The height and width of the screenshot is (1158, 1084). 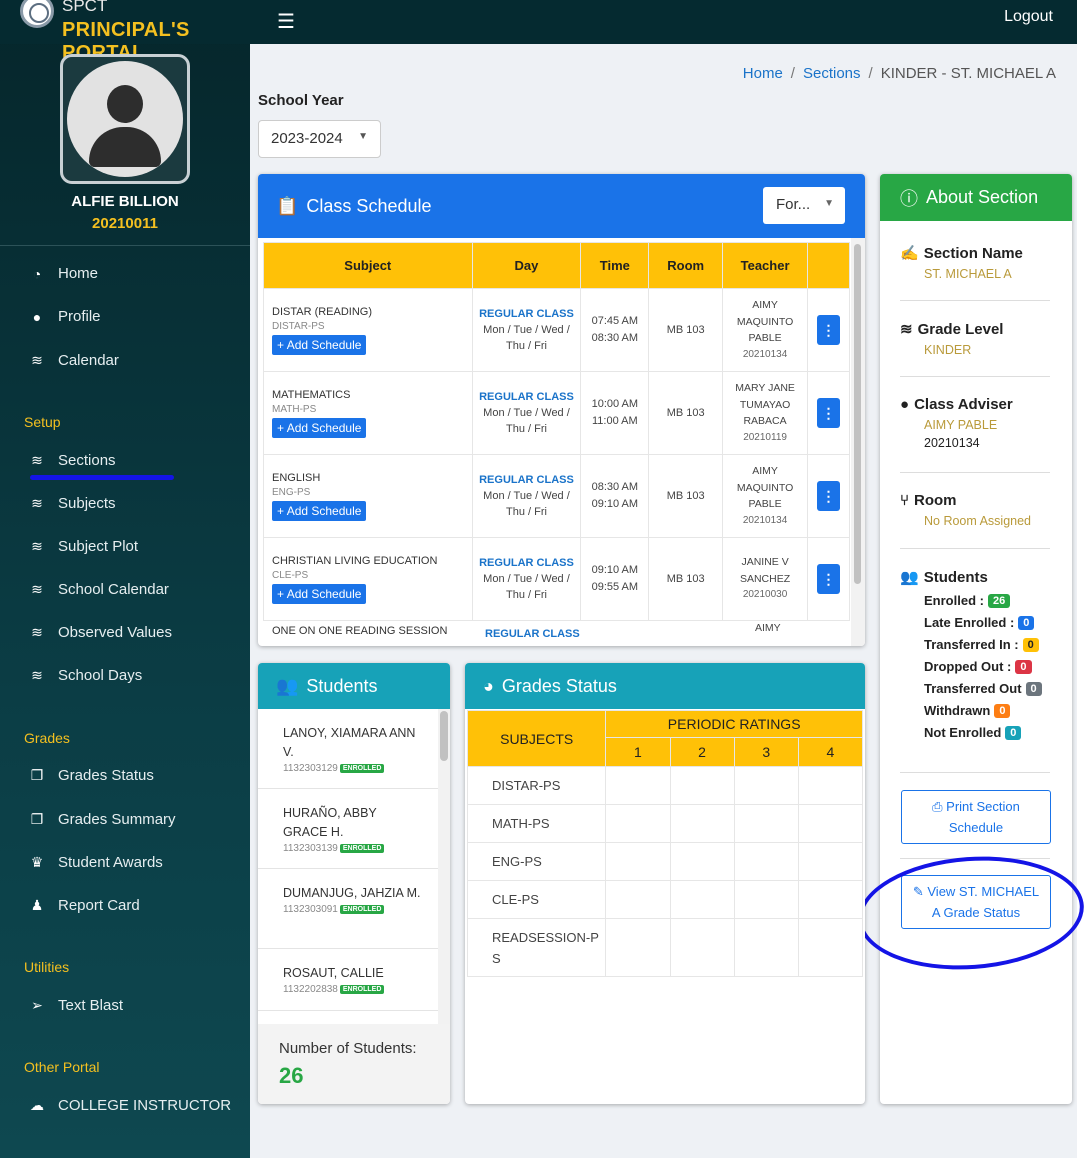 I want to click on section-name-label: Section Name, so click(x=973, y=253).